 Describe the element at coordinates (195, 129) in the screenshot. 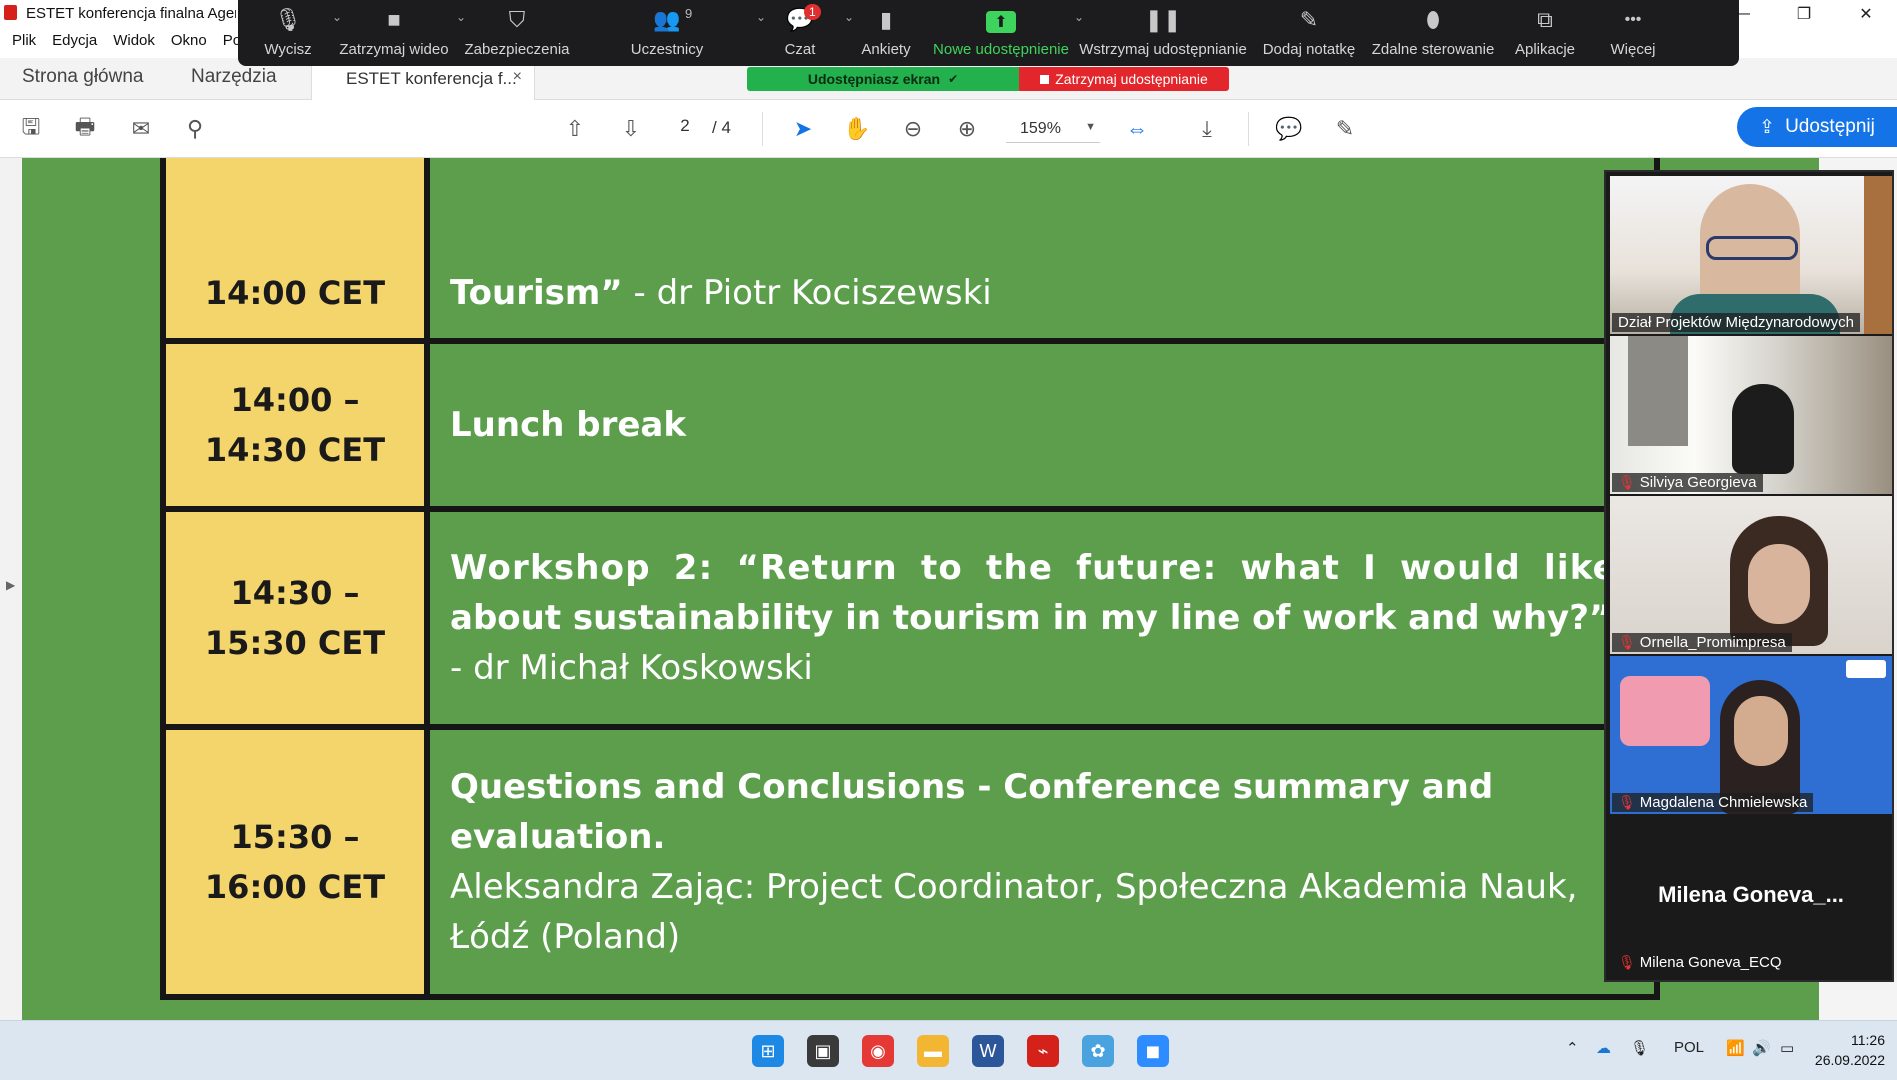

I see `search-icon: ⚲` at that location.